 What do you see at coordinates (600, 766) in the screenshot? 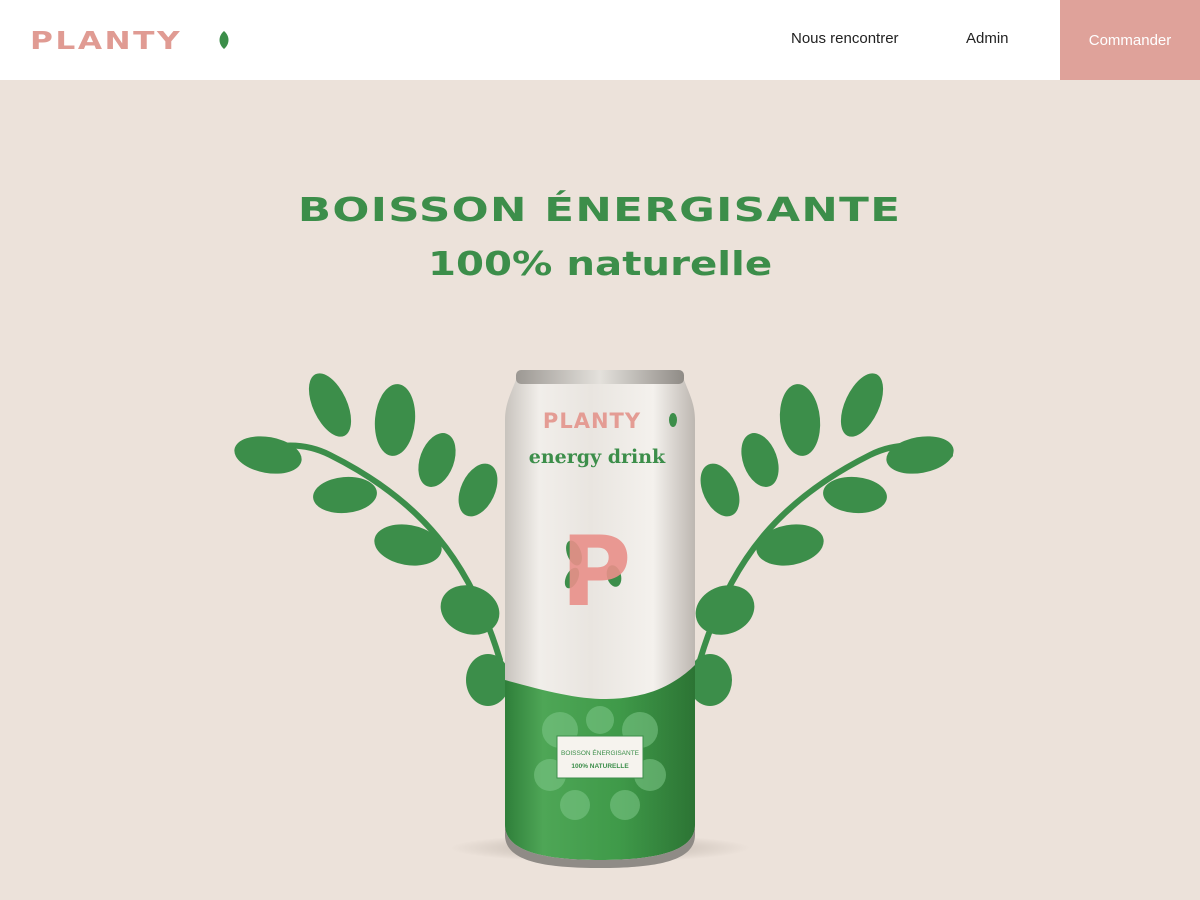
I see `can-label-line2: 100% NATURELLE` at bounding box center [600, 766].